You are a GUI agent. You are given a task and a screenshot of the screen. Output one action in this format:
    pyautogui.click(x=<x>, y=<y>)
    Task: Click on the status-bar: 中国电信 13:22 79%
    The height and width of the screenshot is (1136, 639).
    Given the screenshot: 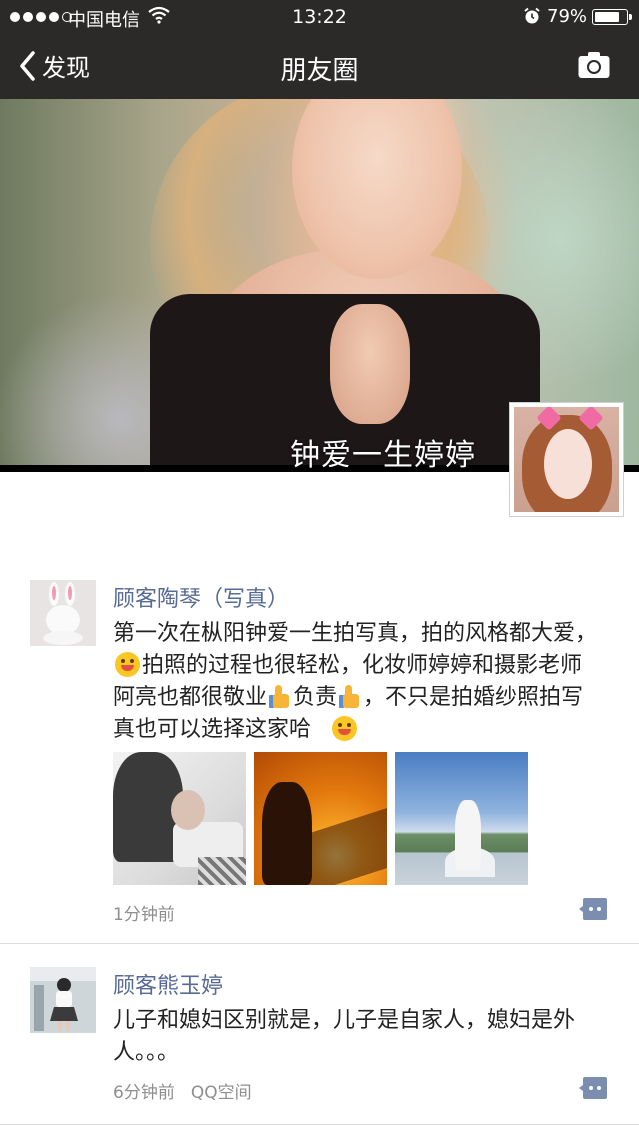 What is the action you would take?
    pyautogui.click(x=319, y=17)
    